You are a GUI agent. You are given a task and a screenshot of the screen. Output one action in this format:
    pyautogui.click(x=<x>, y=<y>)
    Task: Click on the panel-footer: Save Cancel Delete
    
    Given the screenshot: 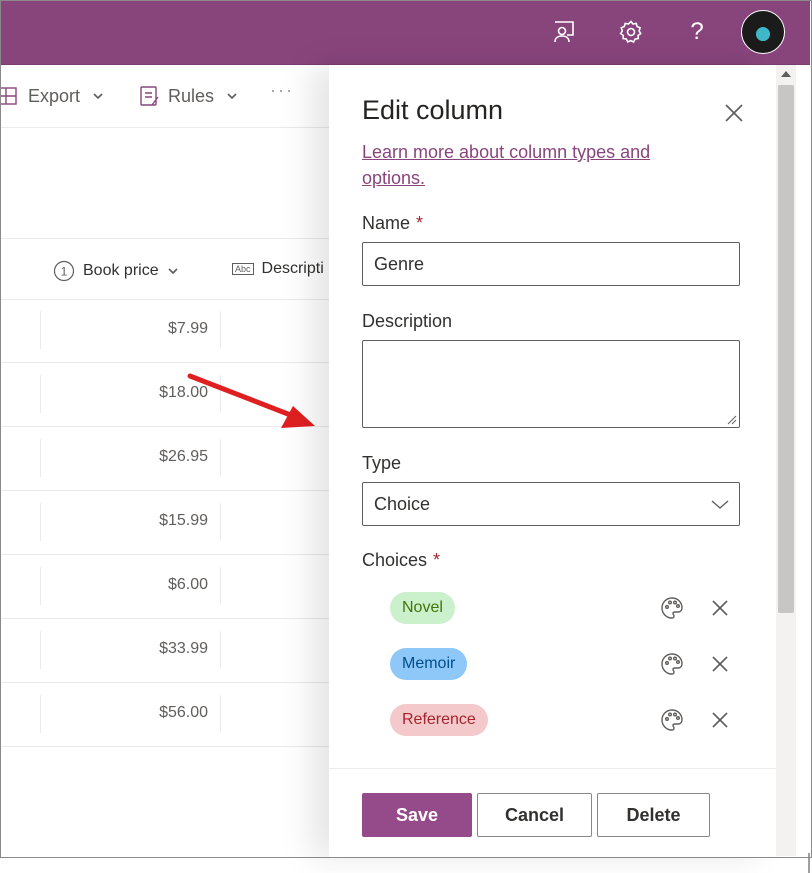 What is the action you would take?
    pyautogui.click(x=552, y=812)
    